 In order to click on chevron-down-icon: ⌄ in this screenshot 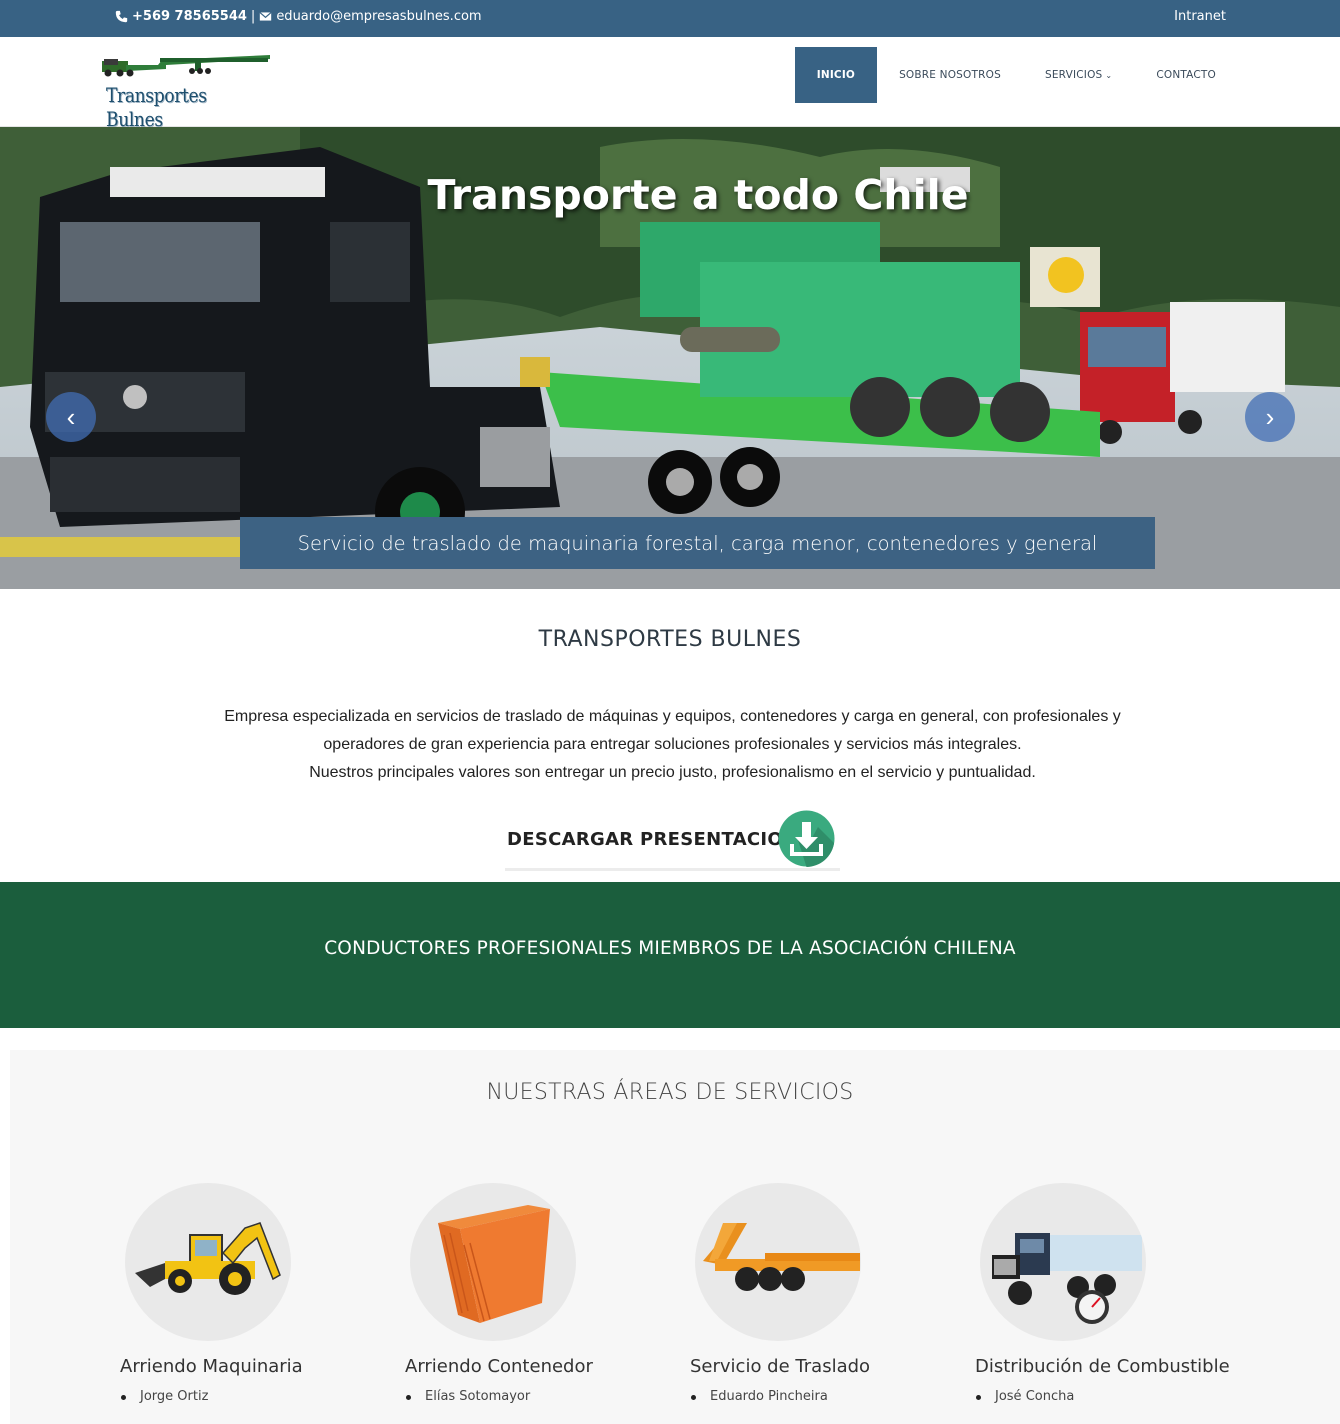, I will do `click(1109, 75)`.